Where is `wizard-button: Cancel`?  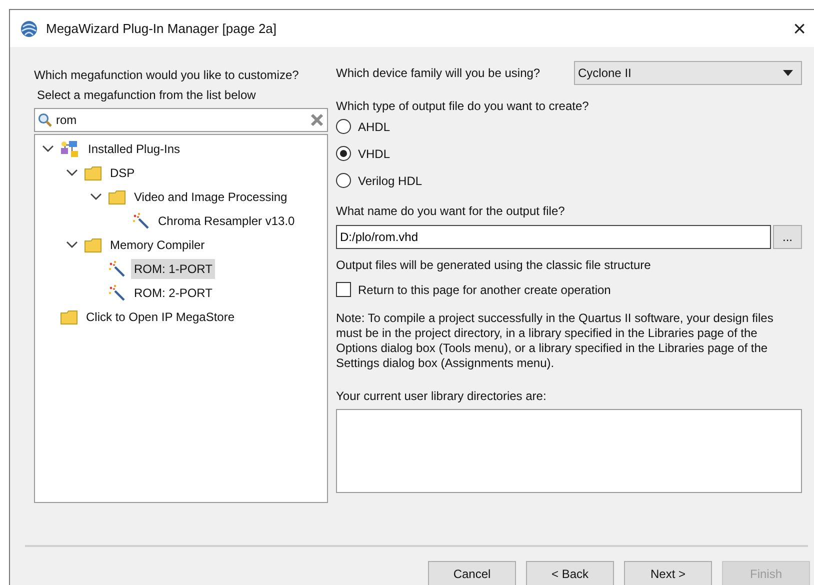
wizard-button: Cancel is located at coordinates (472, 573).